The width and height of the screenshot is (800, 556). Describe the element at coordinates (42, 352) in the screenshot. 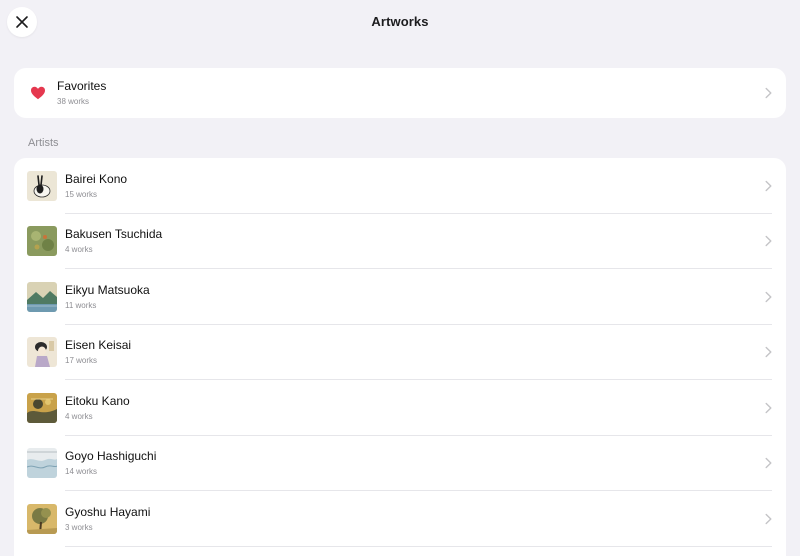

I see `portrait-print-thumbnail` at that location.